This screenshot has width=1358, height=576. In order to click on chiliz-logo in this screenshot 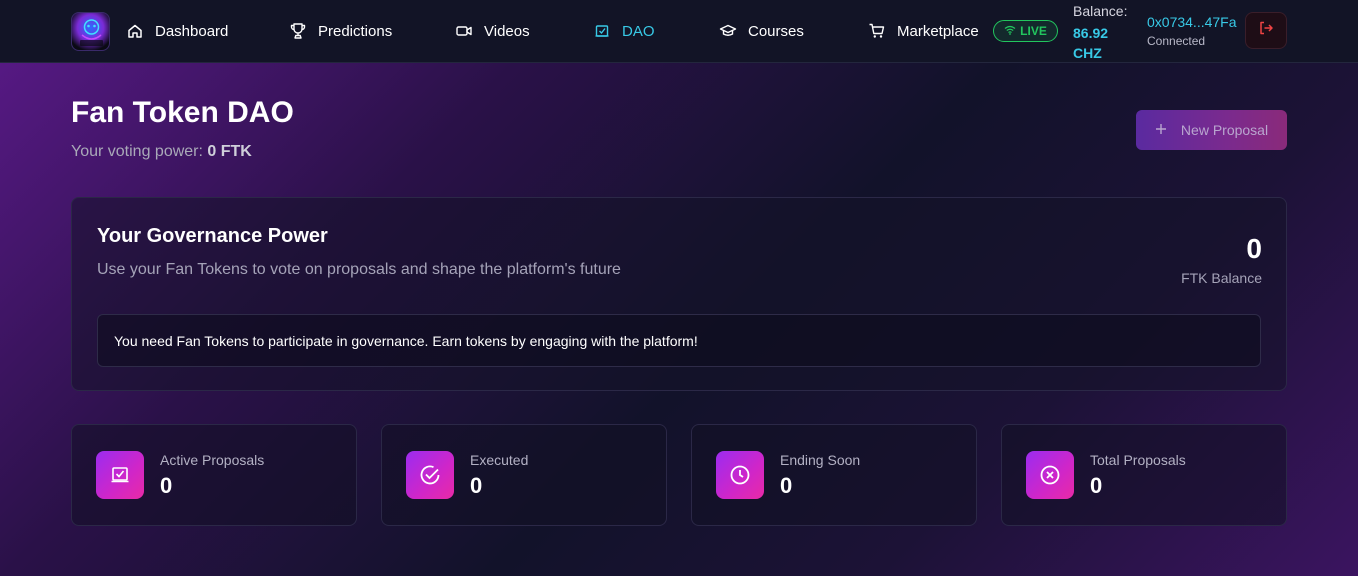, I will do `click(90, 31)`.